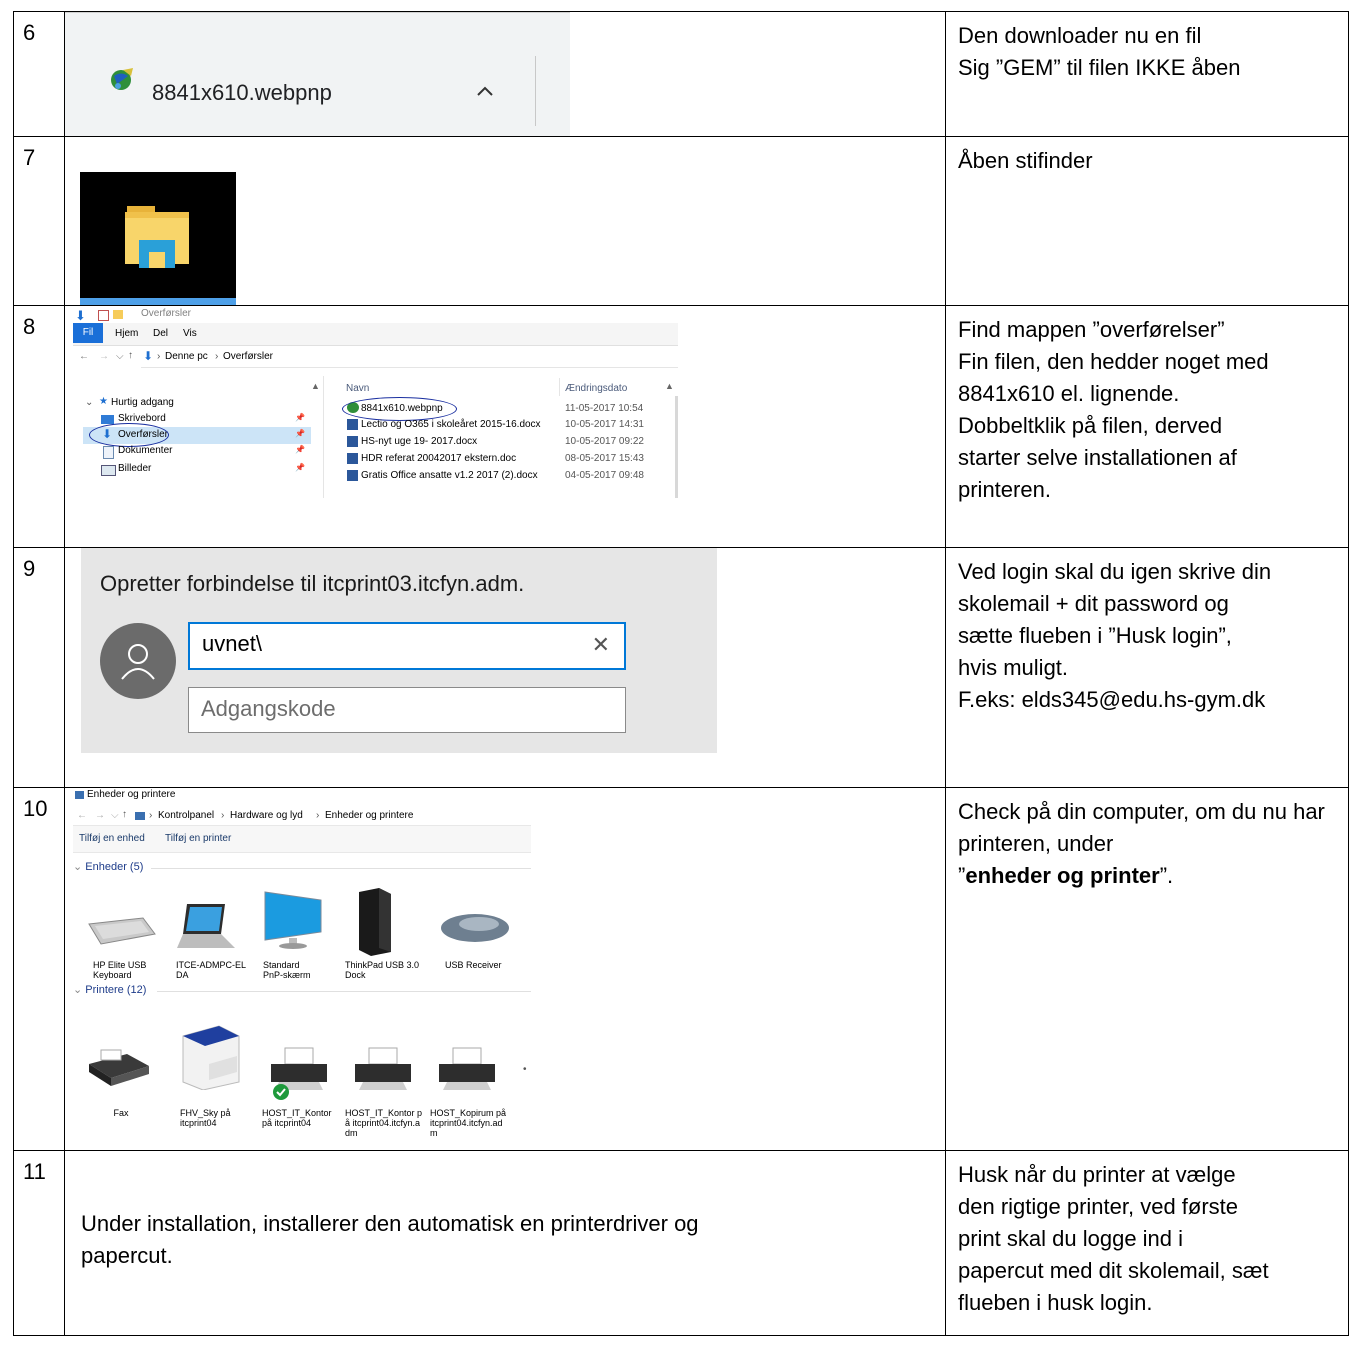 The image size is (1349, 1368). I want to click on scrollbar, so click(676, 447).